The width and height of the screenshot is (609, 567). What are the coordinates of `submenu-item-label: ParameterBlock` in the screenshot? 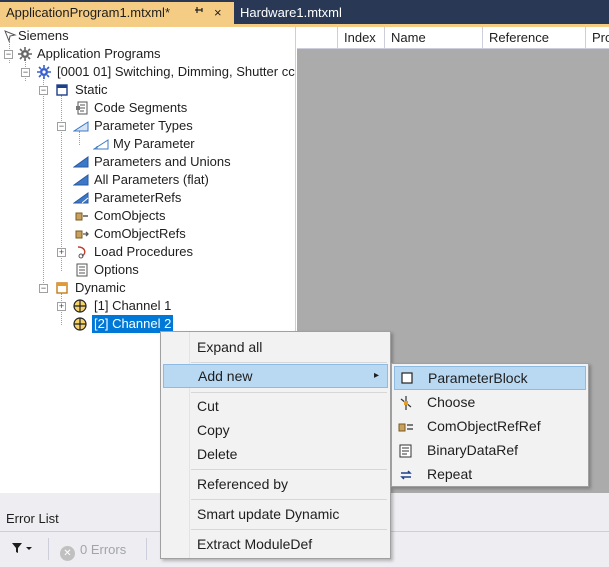 It's located at (478, 378).